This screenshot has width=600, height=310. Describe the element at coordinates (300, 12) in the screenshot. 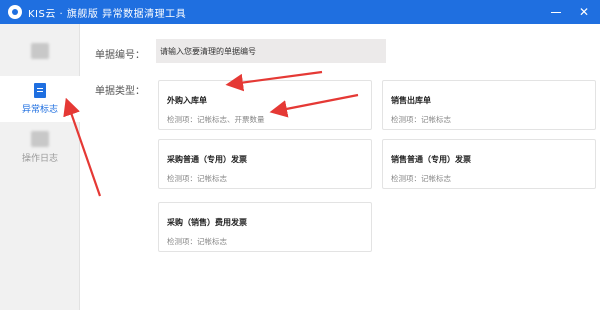

I see `title-bar: KIS云 · 旗舰版 异常数据清理工具 ✕` at that location.